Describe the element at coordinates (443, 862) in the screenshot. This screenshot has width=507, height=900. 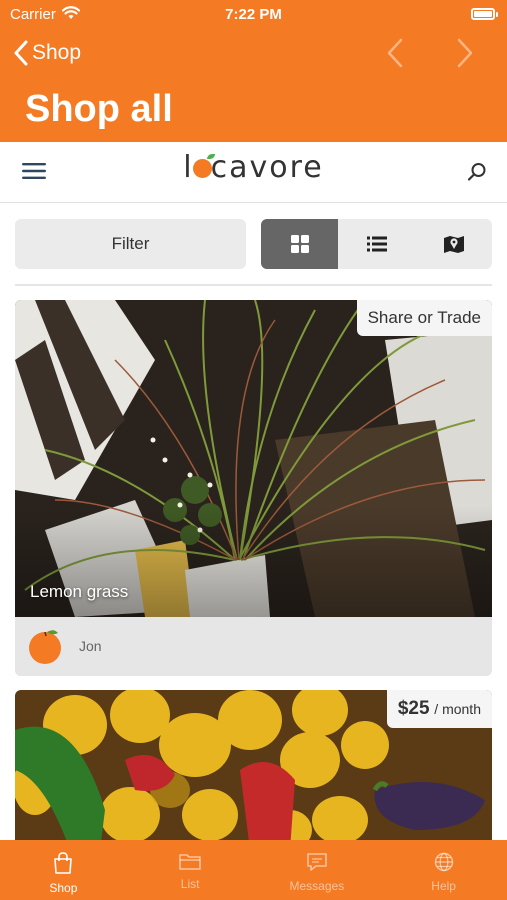
I see `globe-icon` at that location.